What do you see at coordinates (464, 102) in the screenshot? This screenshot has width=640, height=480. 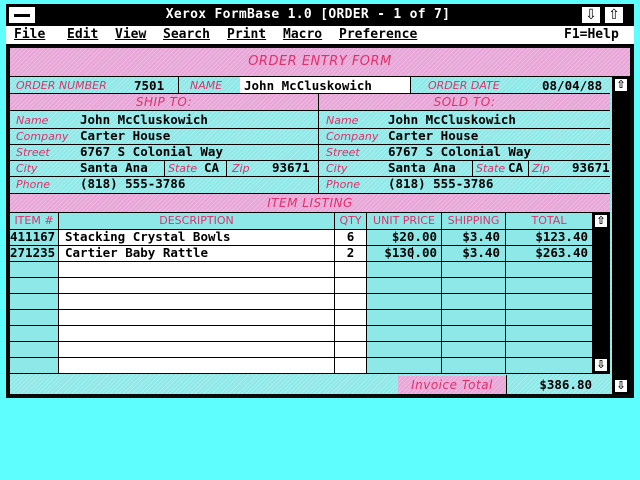 I see `sold-to-header: SOLD TO:` at bounding box center [464, 102].